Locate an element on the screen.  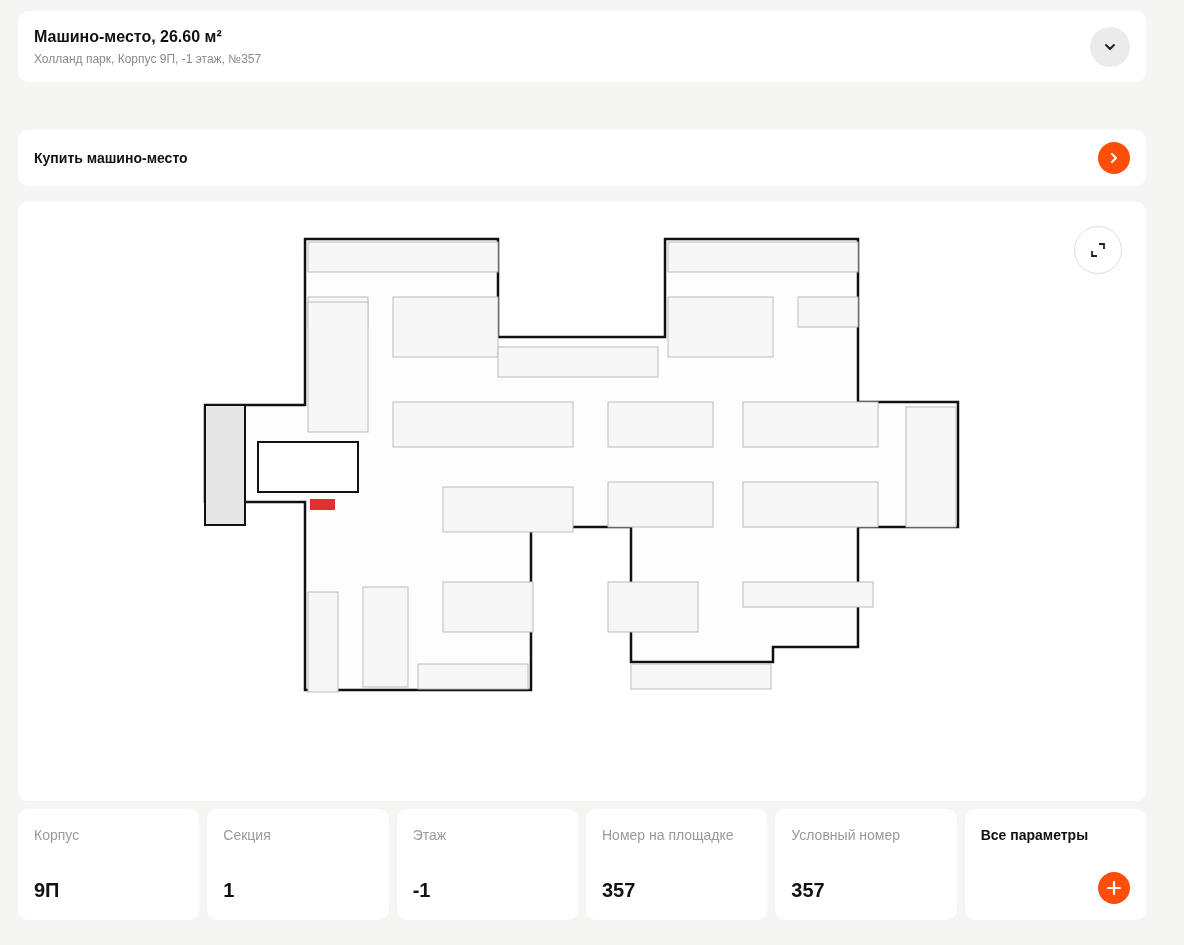
parameter-label: Секция is located at coordinates (247, 835).